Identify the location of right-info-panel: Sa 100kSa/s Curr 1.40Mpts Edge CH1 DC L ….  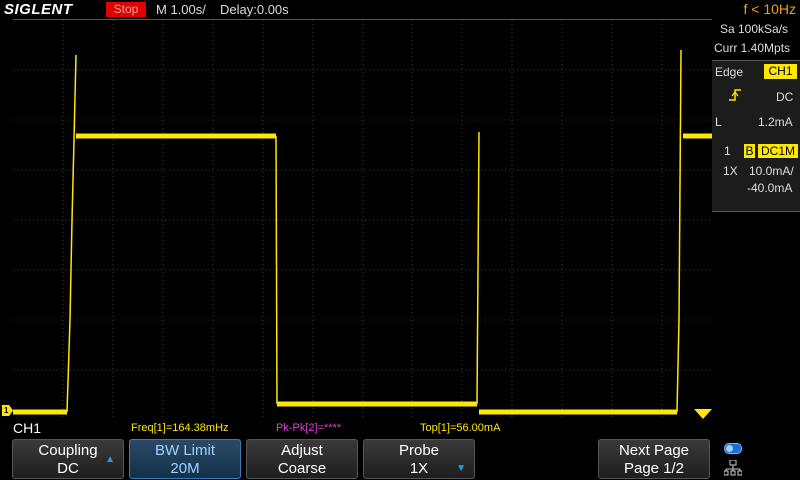
(756, 219).